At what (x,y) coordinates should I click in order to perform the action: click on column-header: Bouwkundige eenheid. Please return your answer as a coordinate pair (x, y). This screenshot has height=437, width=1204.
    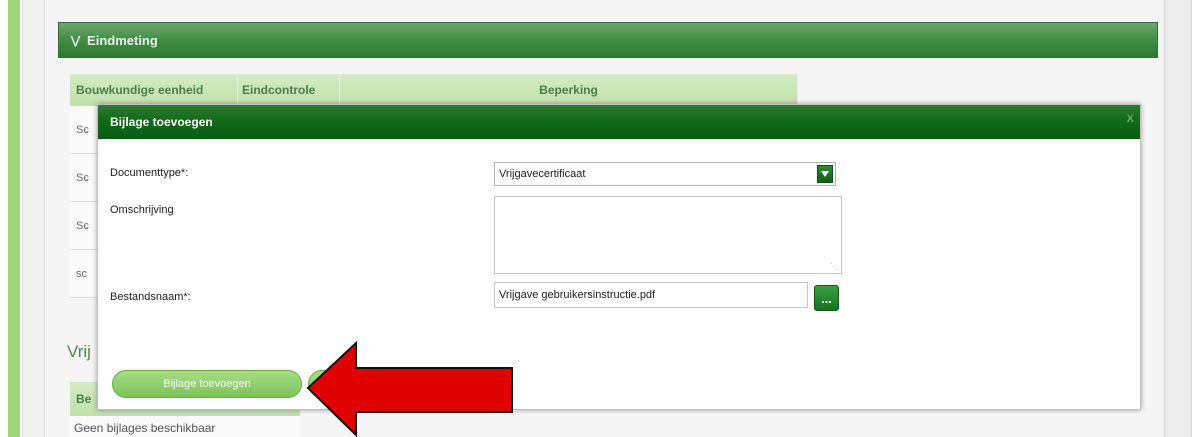
    Looking at the image, I should click on (154, 90).